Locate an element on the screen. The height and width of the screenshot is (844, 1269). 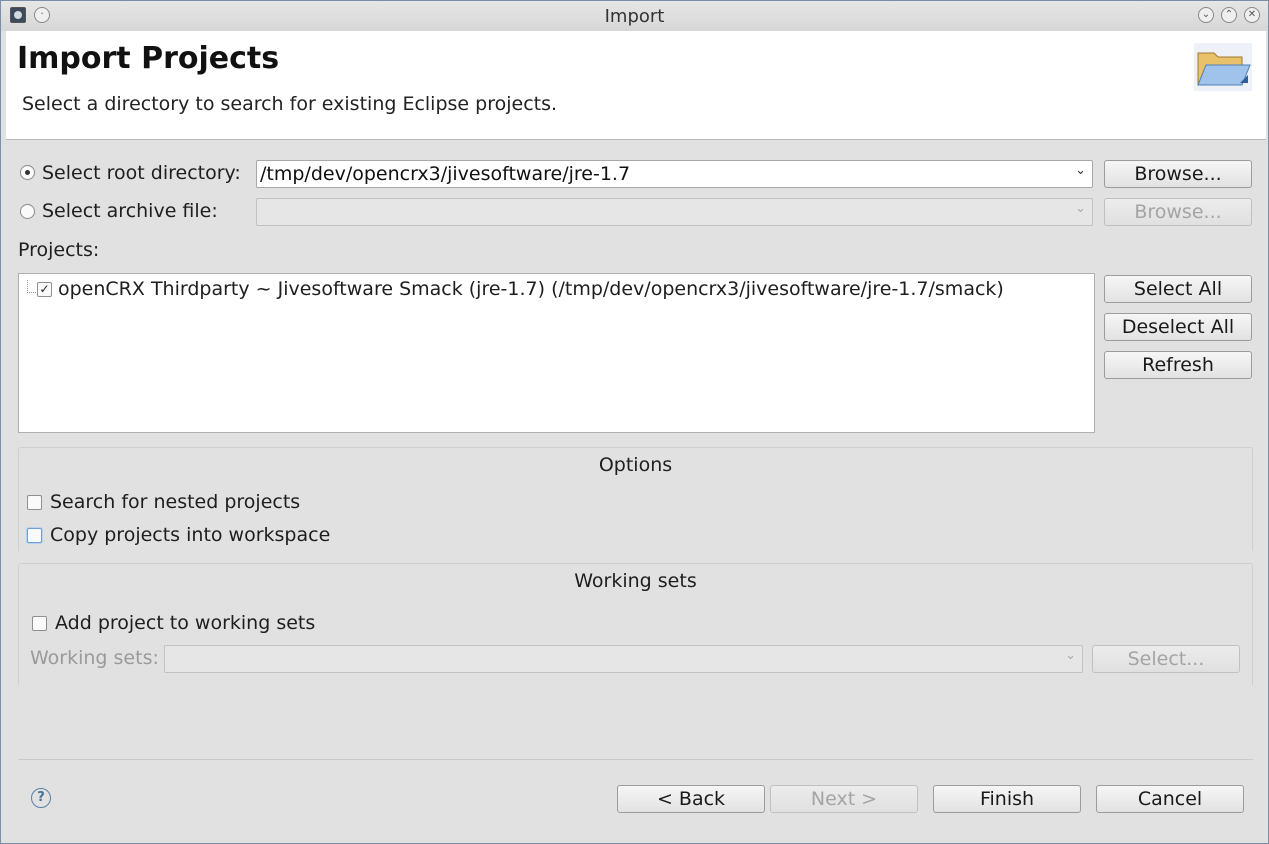
open-folder-icon is located at coordinates (1223, 67).